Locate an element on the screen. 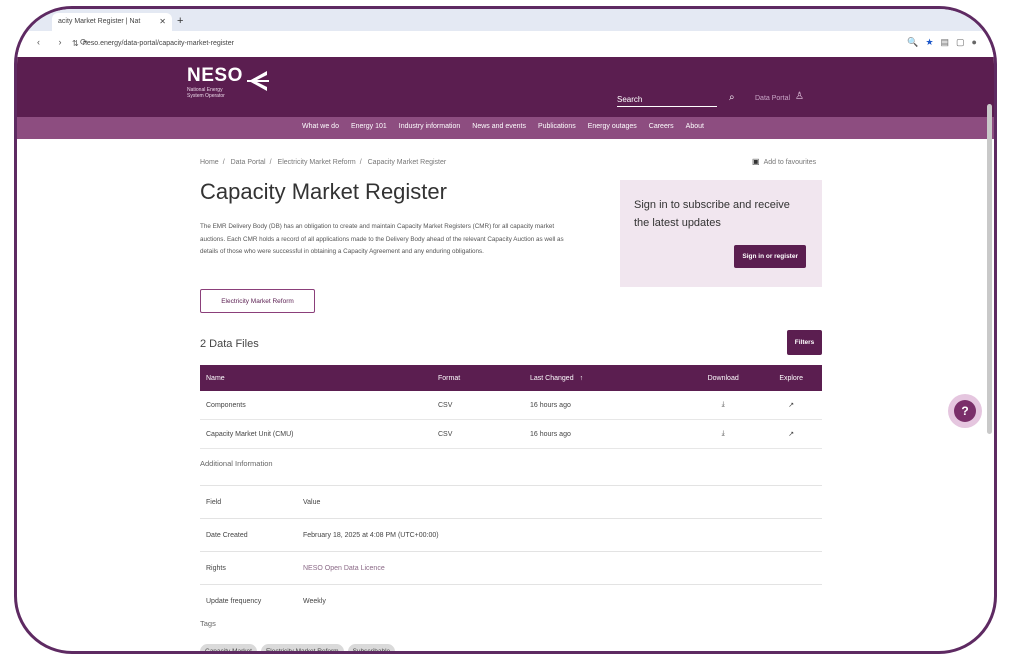 The width and height of the screenshot is (1011, 660). table-row: Rights NESO Open Data Licence is located at coordinates (511, 568).